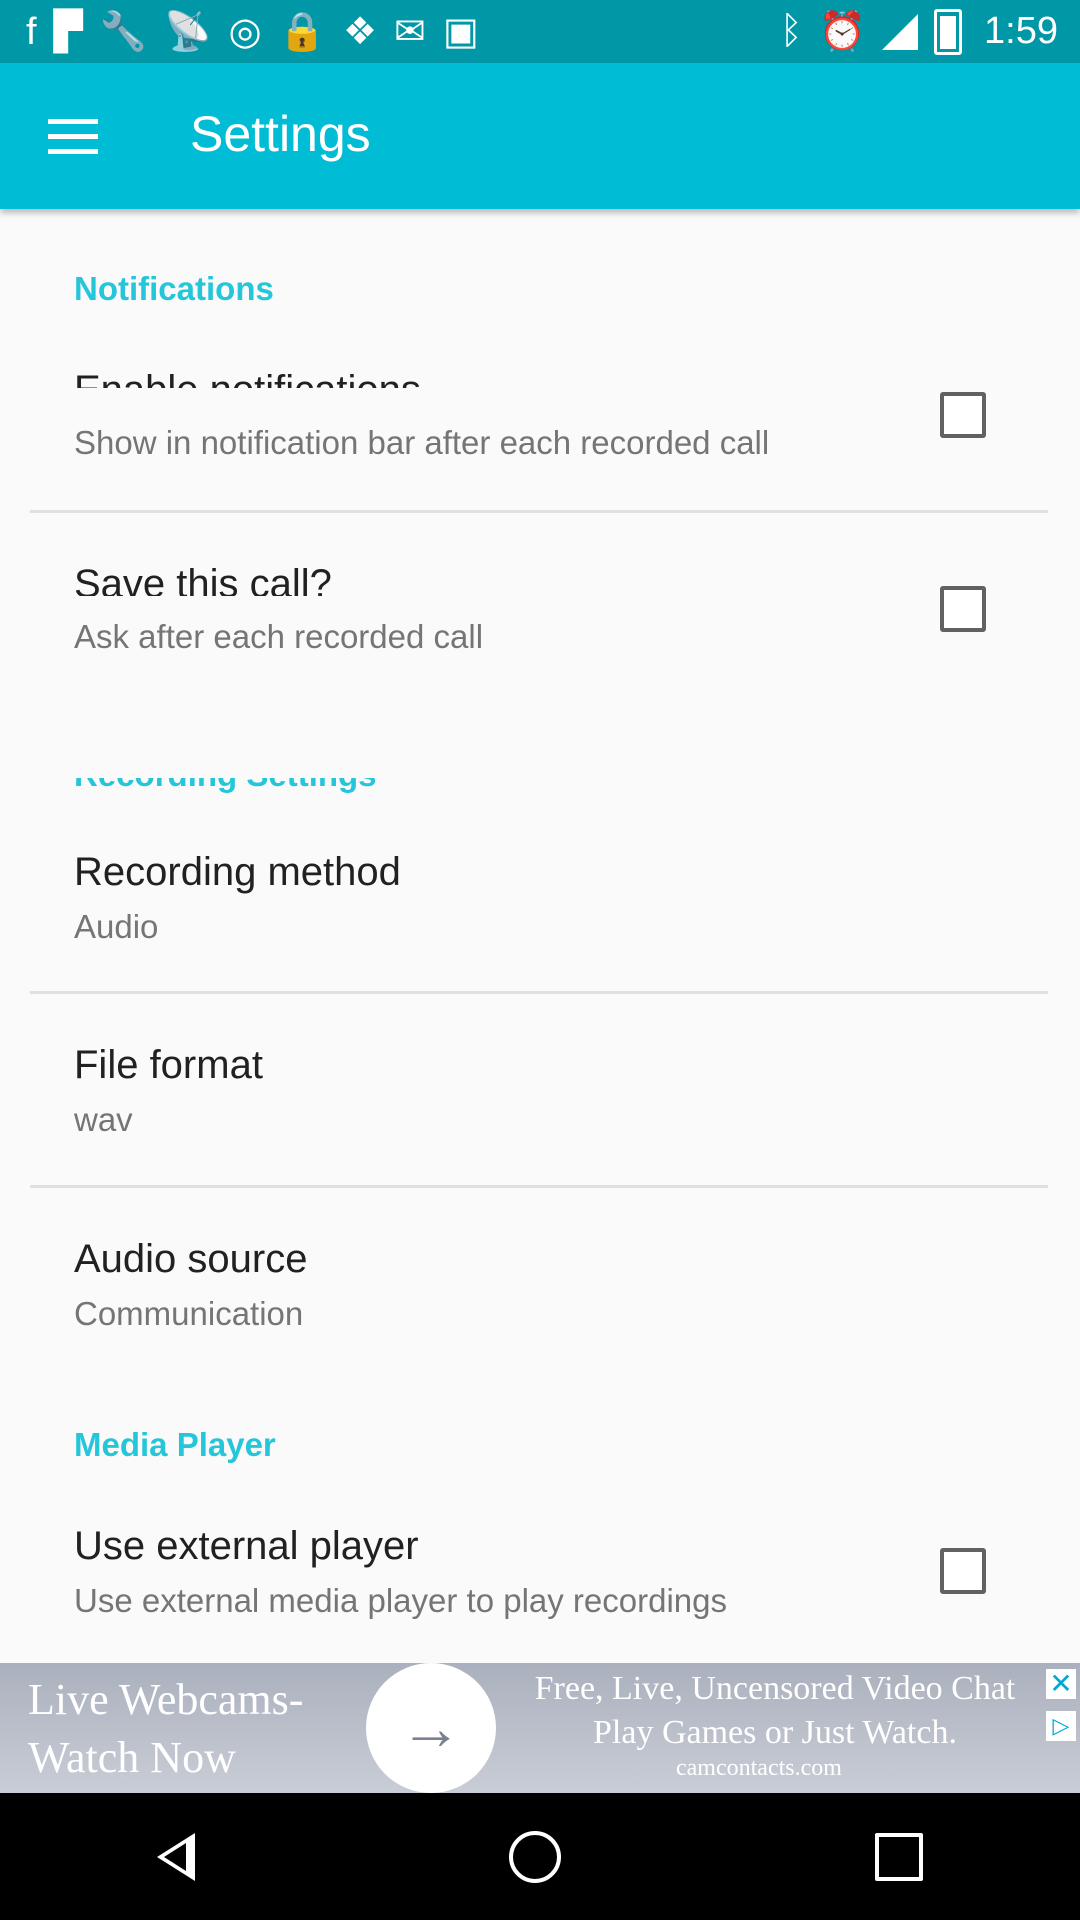 This screenshot has height=1920, width=1080. Describe the element at coordinates (963, 609) in the screenshot. I see `save-call-checkbox` at that location.